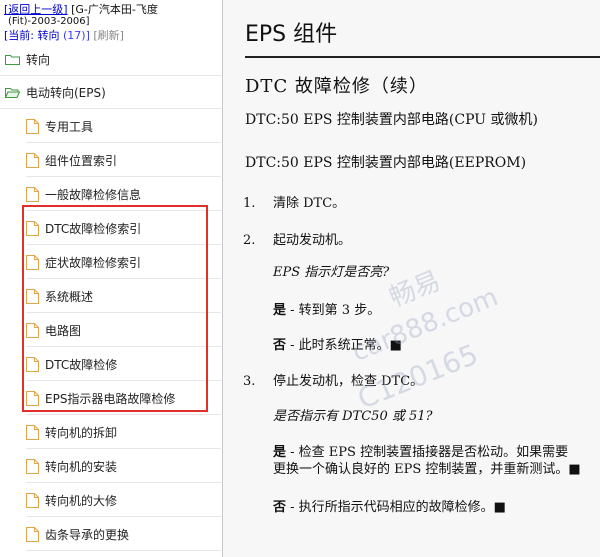 The height and width of the screenshot is (557, 600). I want to click on answer-no-1: 否 - 此时系统正常。■, so click(337, 345).